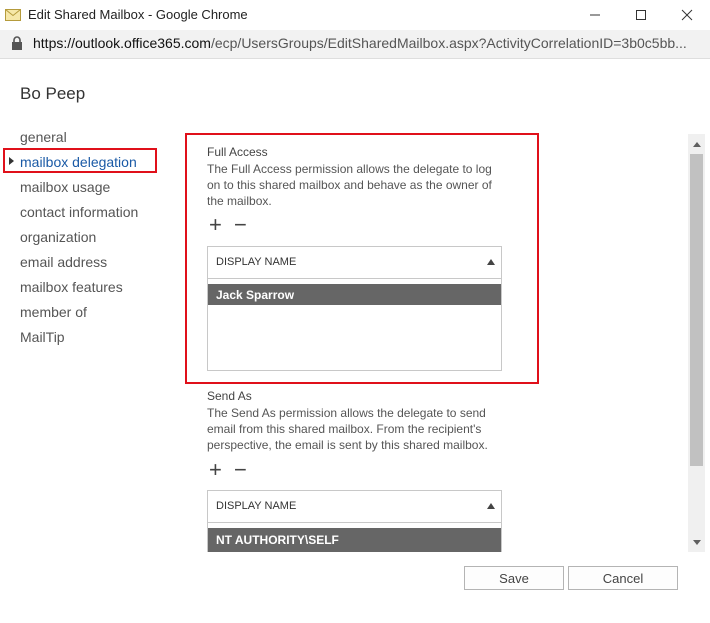 The width and height of the screenshot is (710, 623). Describe the element at coordinates (58, 237) in the screenshot. I see `nav-item-organization: organization` at that location.